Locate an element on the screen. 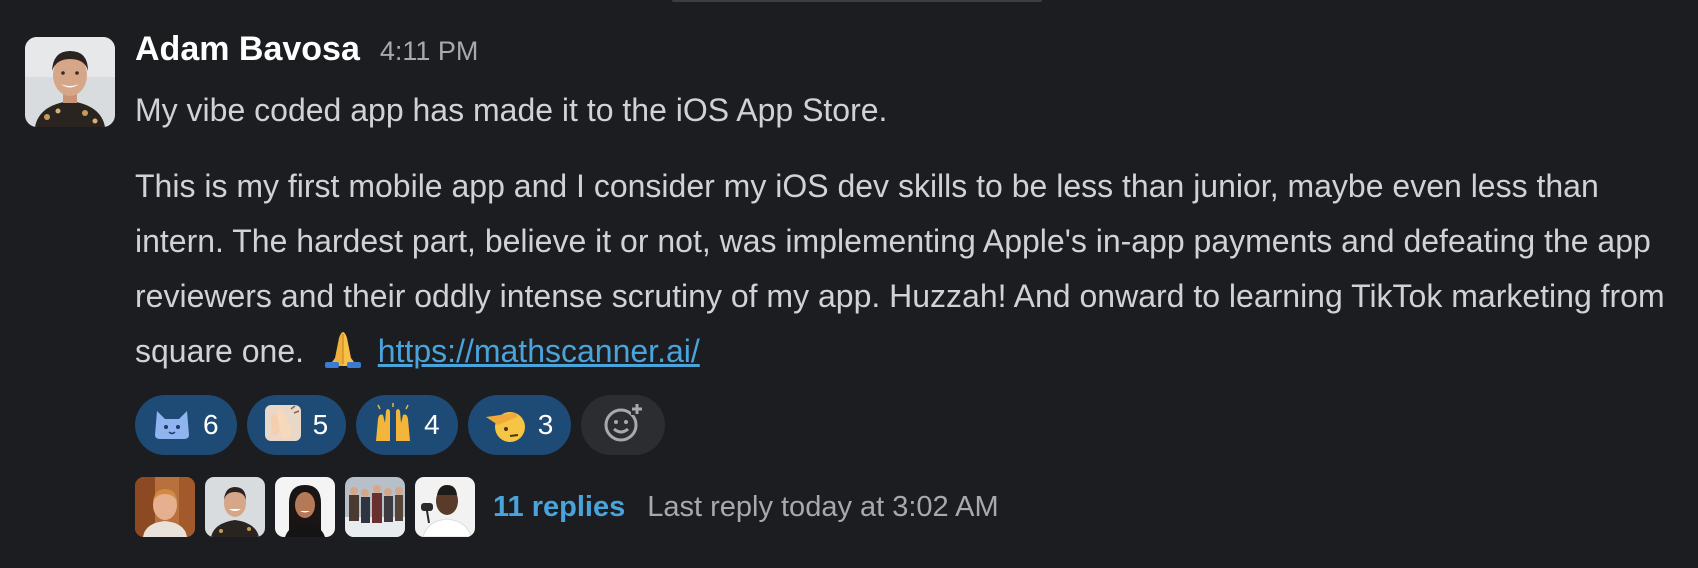 This screenshot has height=568, width=1698. author-name: Adam Bavosa is located at coordinates (247, 49).